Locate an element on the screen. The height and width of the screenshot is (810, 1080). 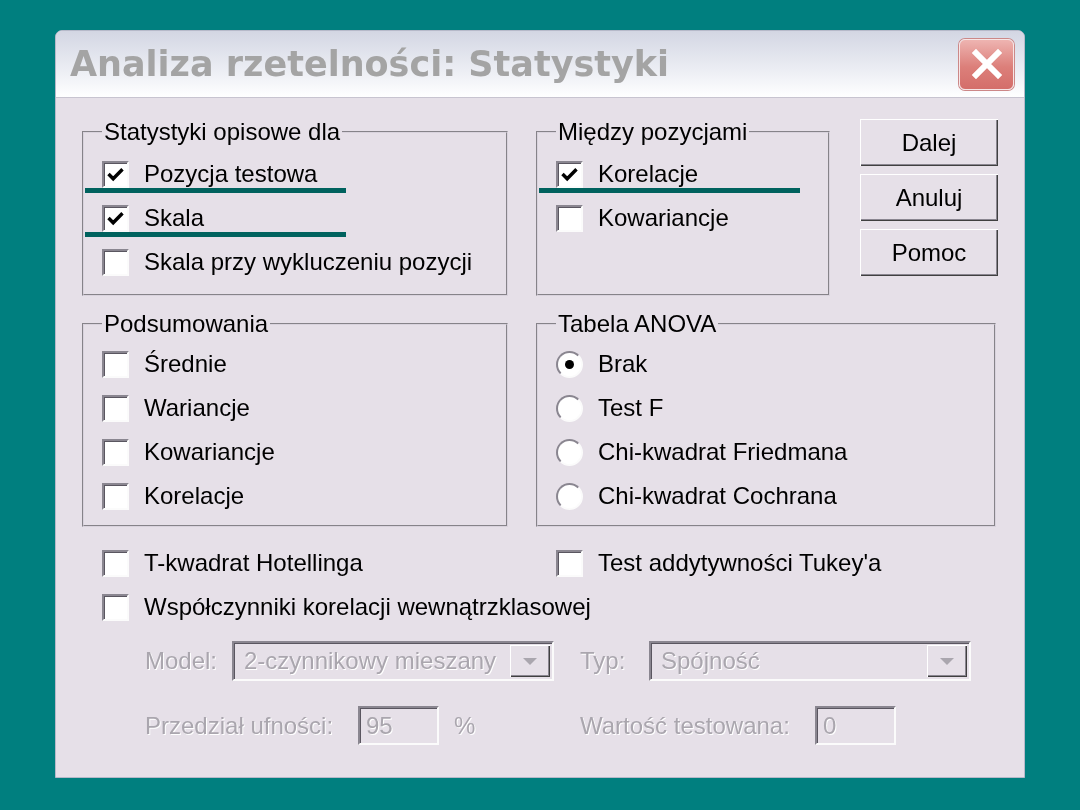
checkbox-label: Wariancje is located at coordinates (197, 408).